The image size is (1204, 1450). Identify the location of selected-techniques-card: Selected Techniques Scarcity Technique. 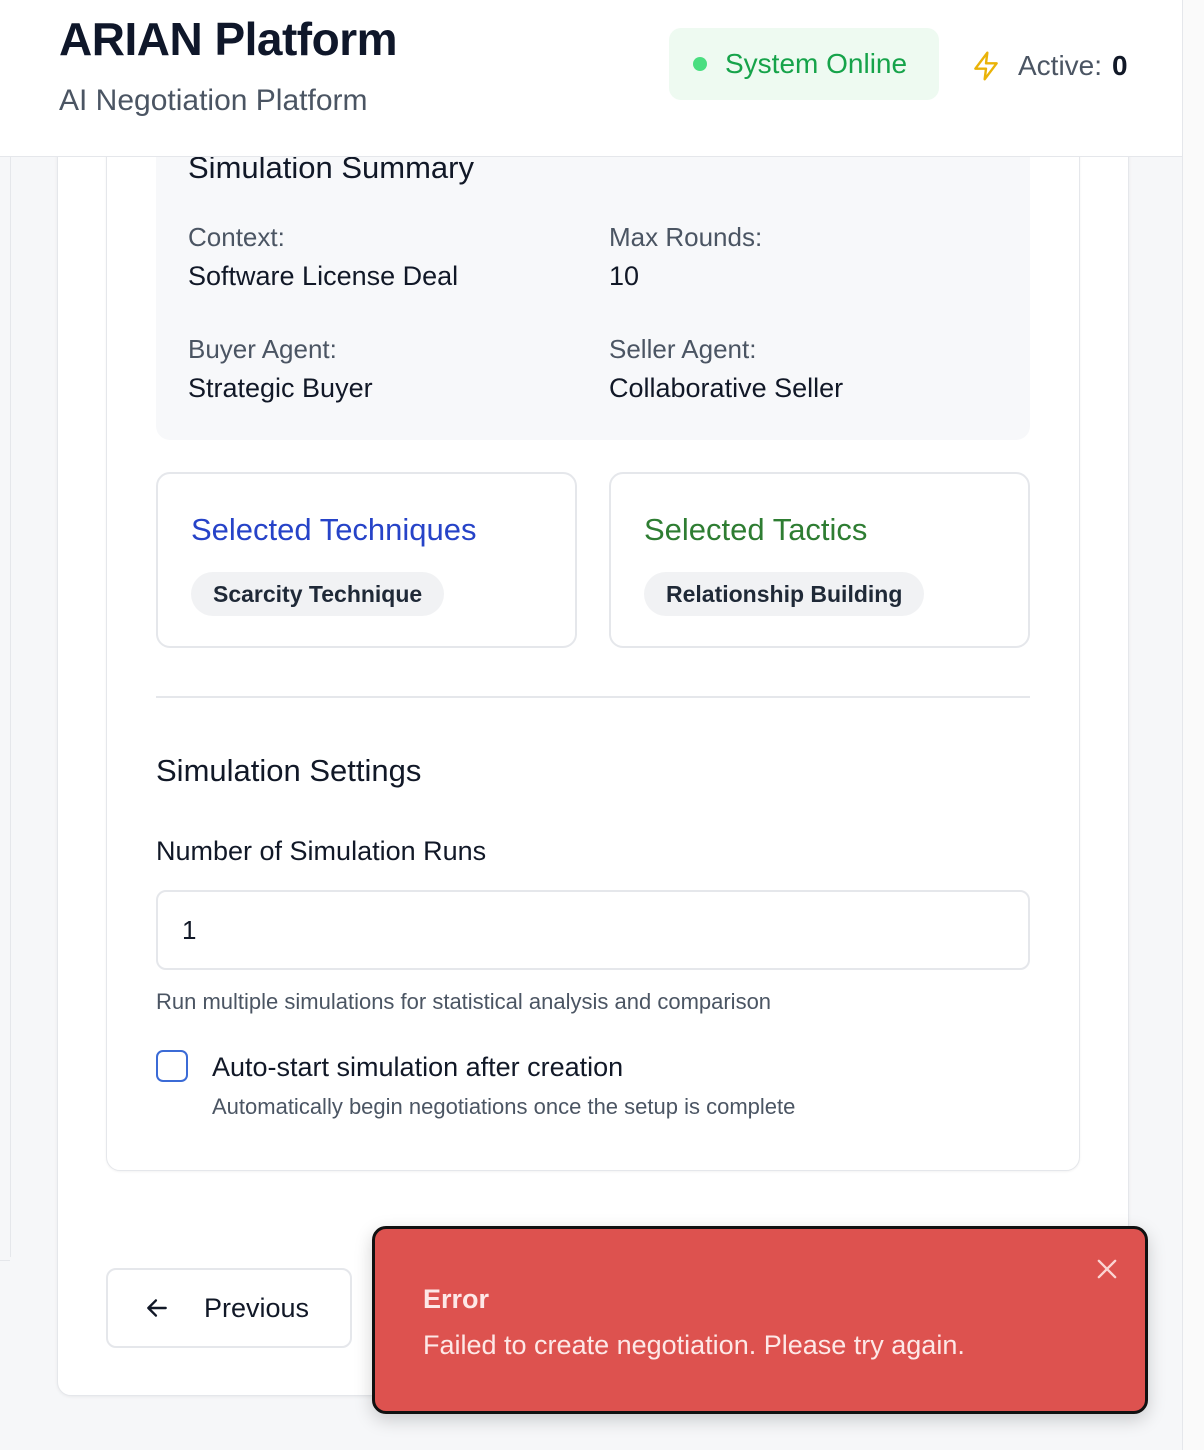
(366, 560).